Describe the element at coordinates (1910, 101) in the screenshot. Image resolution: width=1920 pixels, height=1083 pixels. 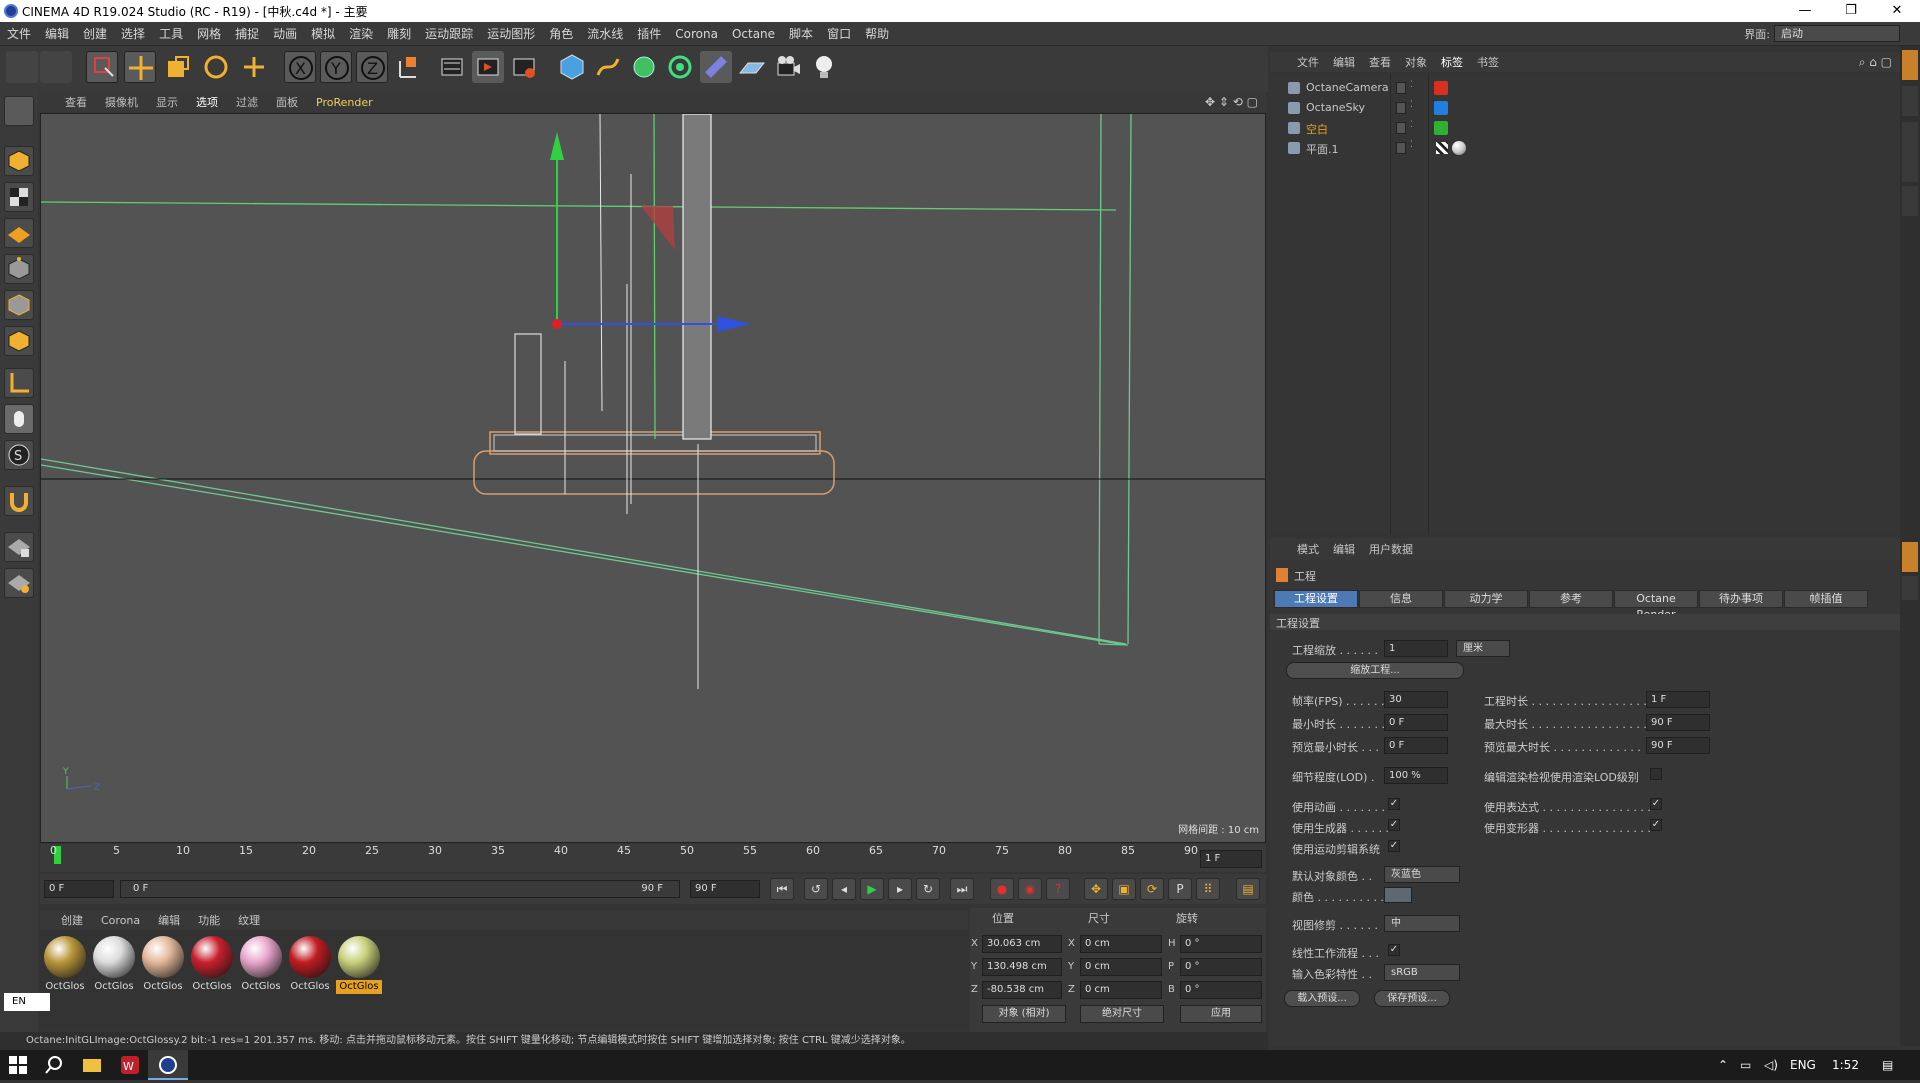
I see `takes-side-tab` at that location.